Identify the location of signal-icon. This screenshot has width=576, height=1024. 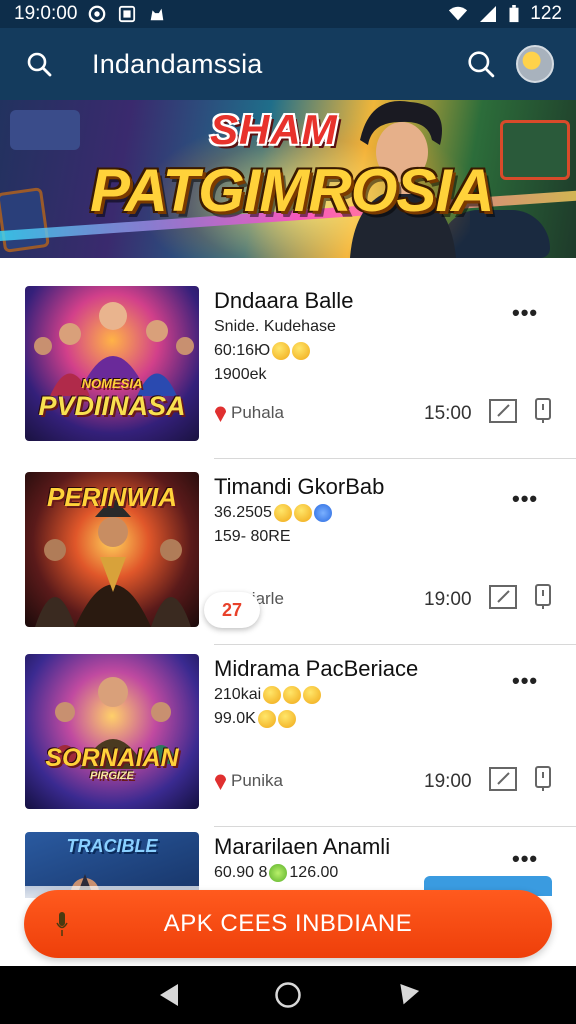
(488, 14).